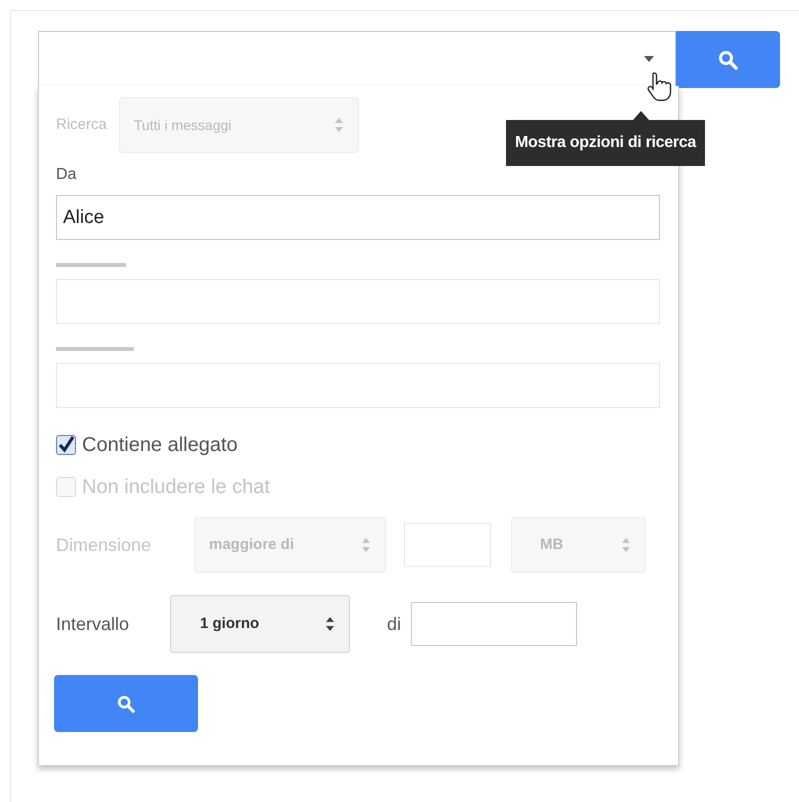 The height and width of the screenshot is (802, 799). Describe the element at coordinates (160, 445) in the screenshot. I see `checkbox-label: Contiene allegato` at that location.